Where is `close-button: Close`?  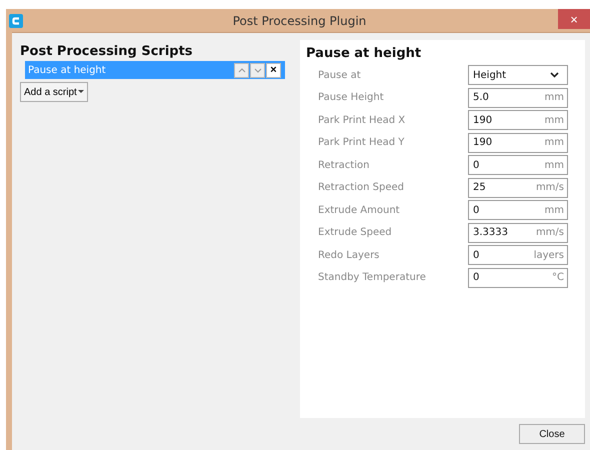 close-button: Close is located at coordinates (552, 434).